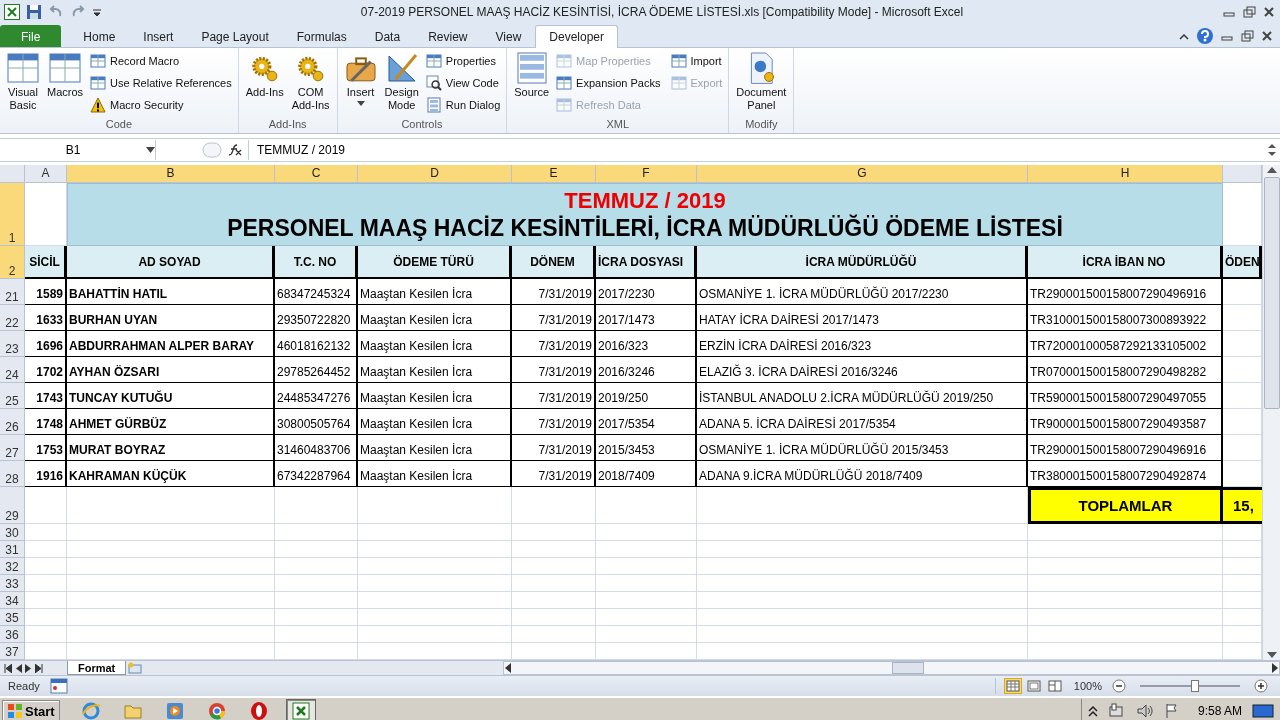  What do you see at coordinates (12, 532) in the screenshot?
I see `row-header: 30` at bounding box center [12, 532].